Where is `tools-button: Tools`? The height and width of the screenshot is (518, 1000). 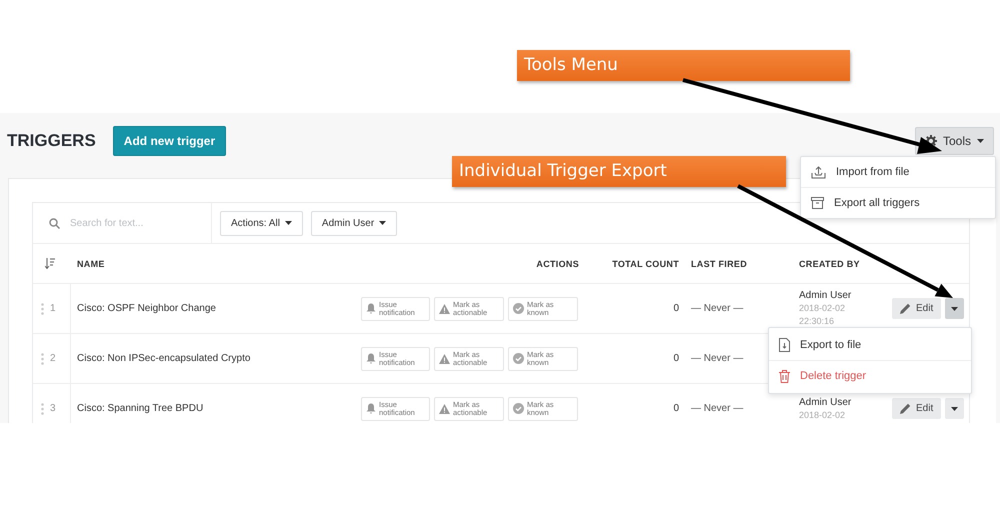
tools-button: Tools is located at coordinates (954, 141).